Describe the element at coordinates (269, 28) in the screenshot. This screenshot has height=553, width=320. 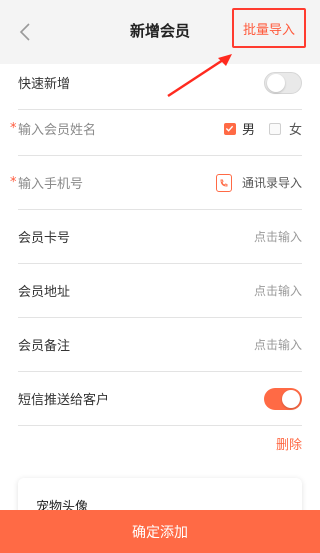
I see `batch-import-button: 批量导入` at that location.